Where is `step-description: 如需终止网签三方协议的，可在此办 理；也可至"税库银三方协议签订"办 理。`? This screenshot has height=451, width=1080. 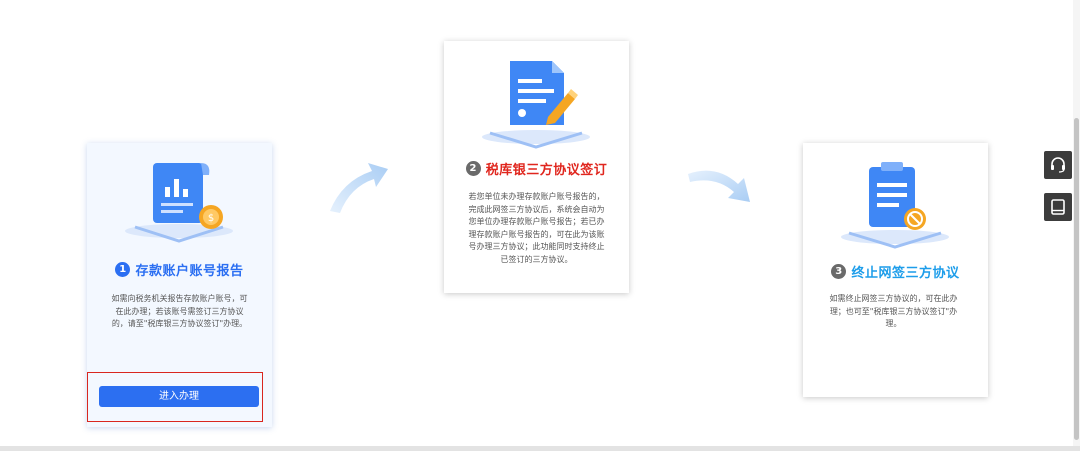 step-description: 如需终止网签三方协议的，可在此办 理；也可至"税库银三方协议签订"办 理。 is located at coordinates (893, 312).